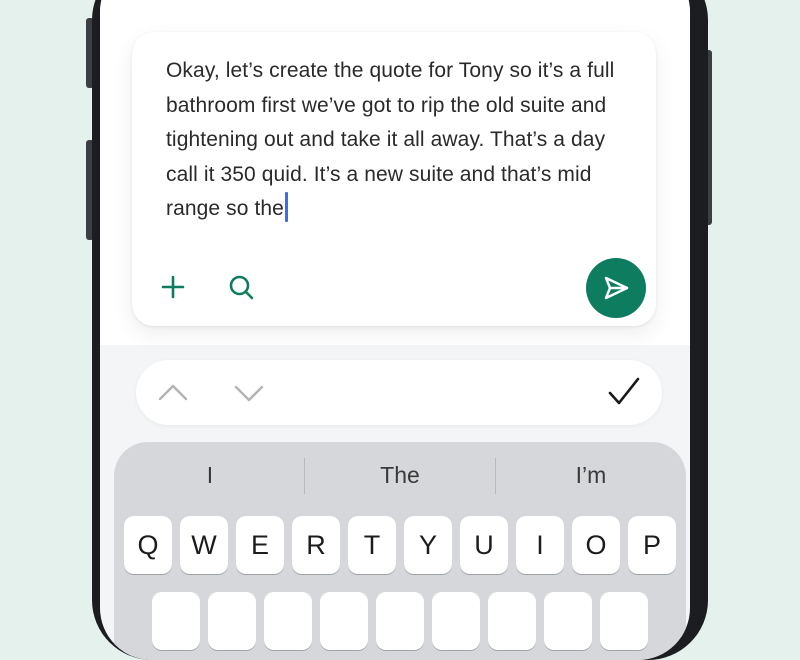  I want to click on suggestion-3: I’m, so click(591, 475).